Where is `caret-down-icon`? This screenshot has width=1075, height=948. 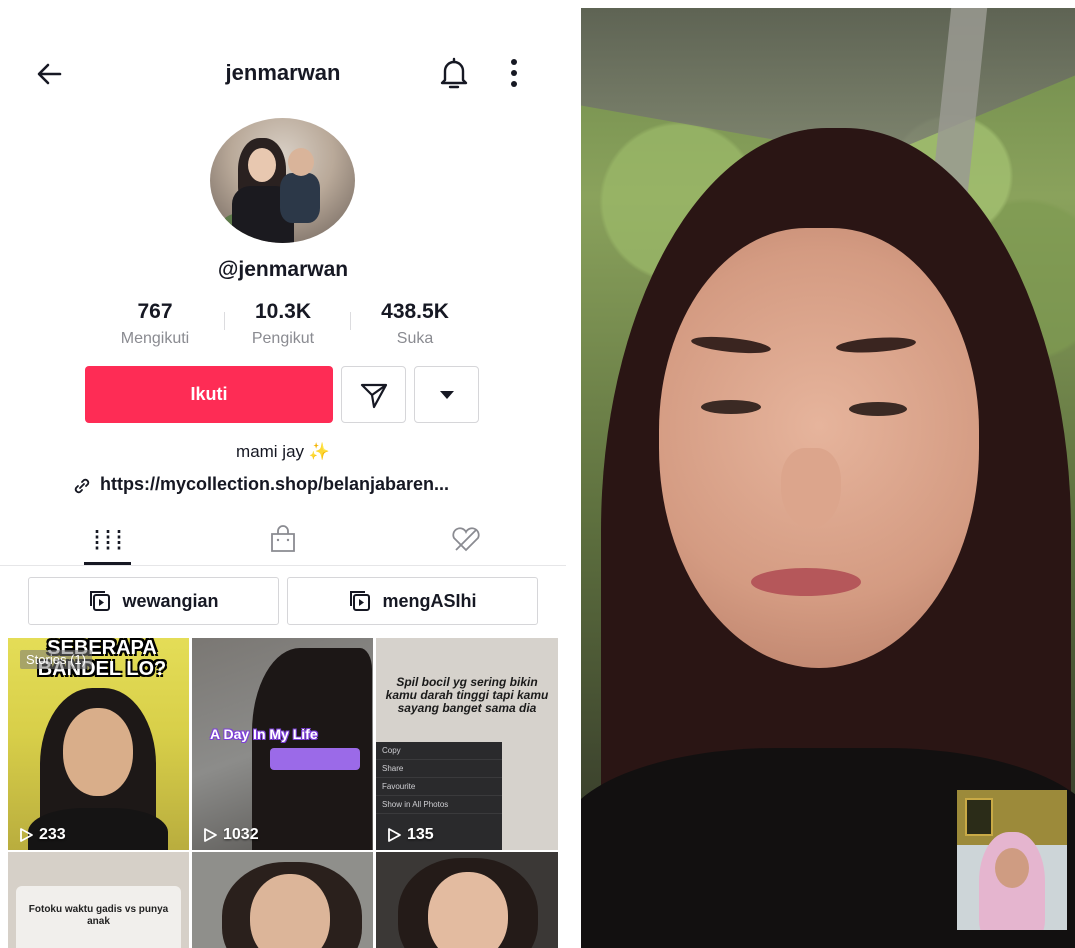 caret-down-icon is located at coordinates (446, 394).